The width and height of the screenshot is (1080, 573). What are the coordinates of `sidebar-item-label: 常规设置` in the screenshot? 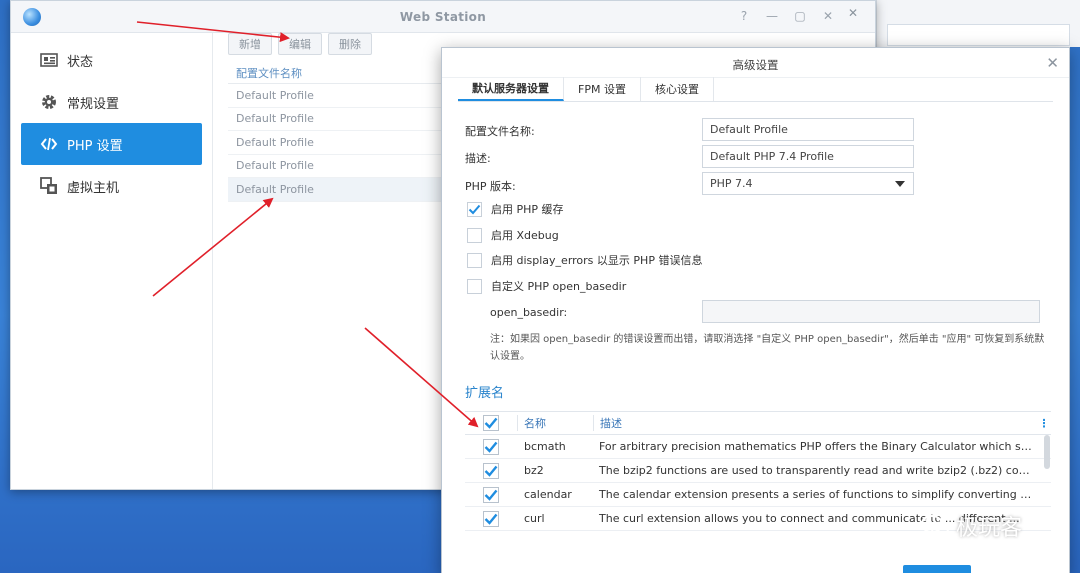 It's located at (93, 104).